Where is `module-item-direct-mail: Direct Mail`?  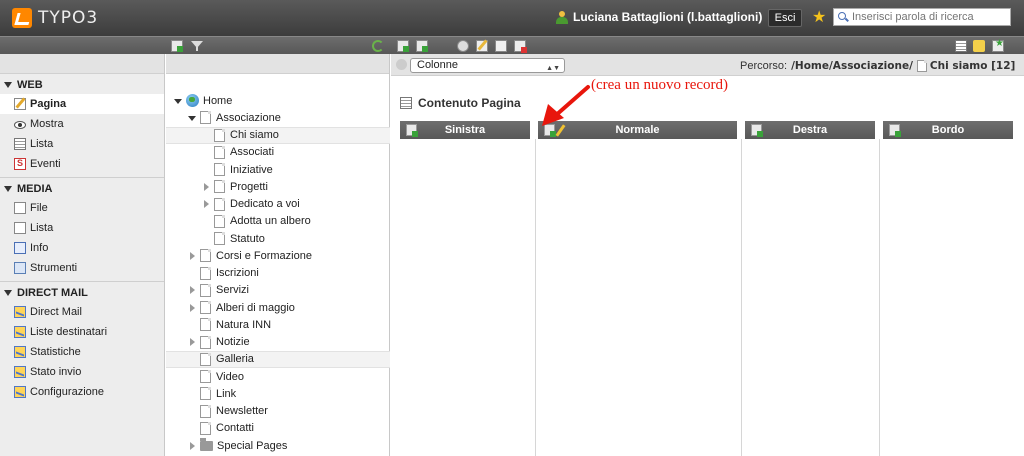
module-item-direct-mail: Direct Mail is located at coordinates (82, 312).